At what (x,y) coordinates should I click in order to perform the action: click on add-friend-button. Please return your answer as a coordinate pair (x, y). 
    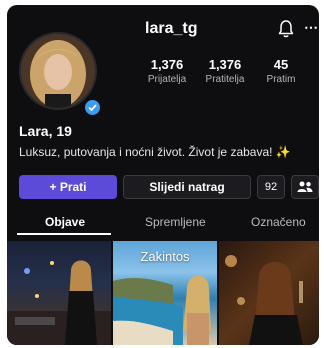
    Looking at the image, I should click on (305, 187).